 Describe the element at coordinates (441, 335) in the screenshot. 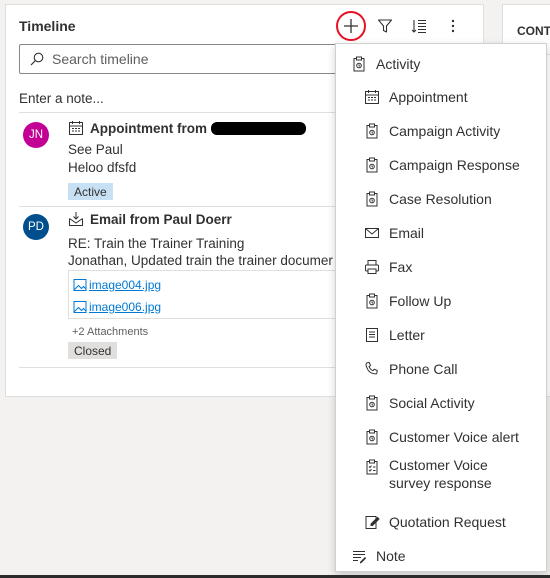

I see `menu-item-letter: Letter` at that location.